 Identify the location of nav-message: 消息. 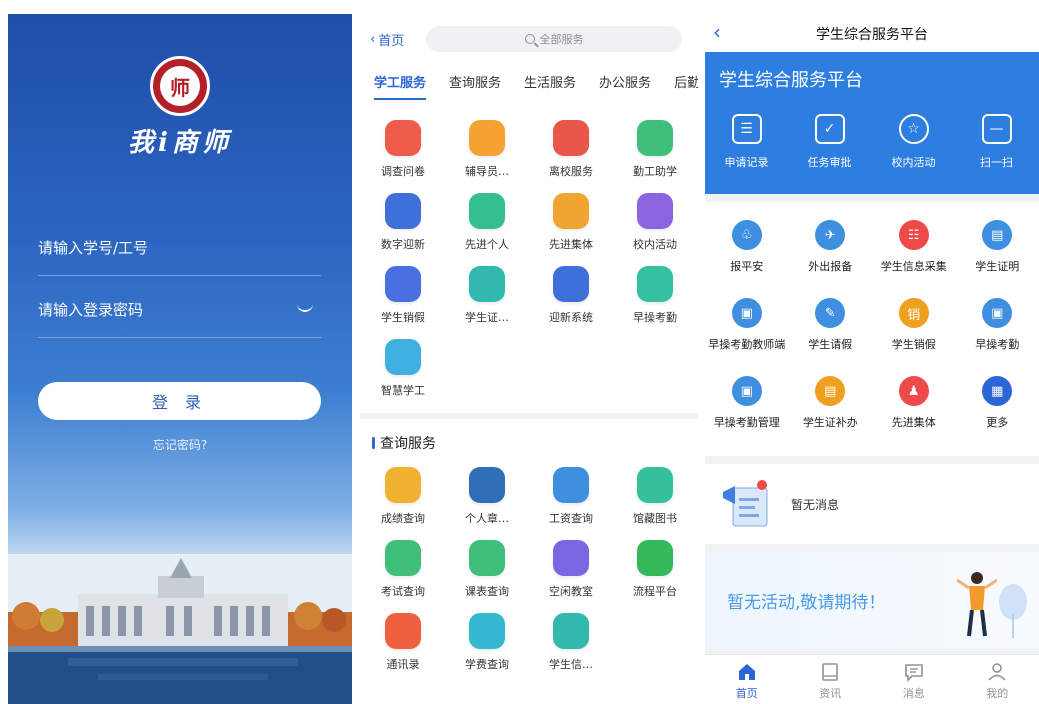
(914, 679).